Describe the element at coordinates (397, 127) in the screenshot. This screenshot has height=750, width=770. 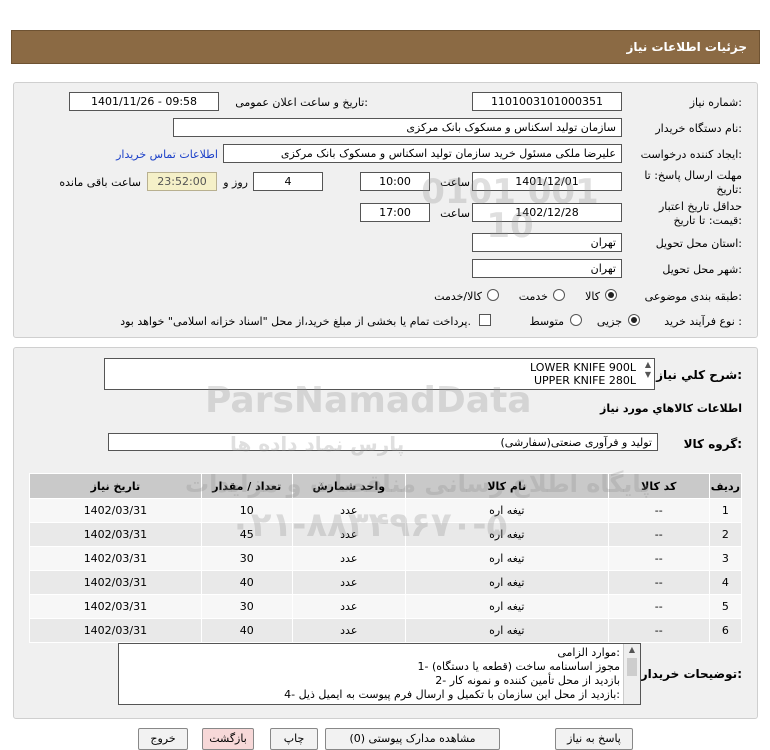
I see `buyer-org-field: سازمان تولید اسکناس و مسکوک بانک مرکزی` at that location.